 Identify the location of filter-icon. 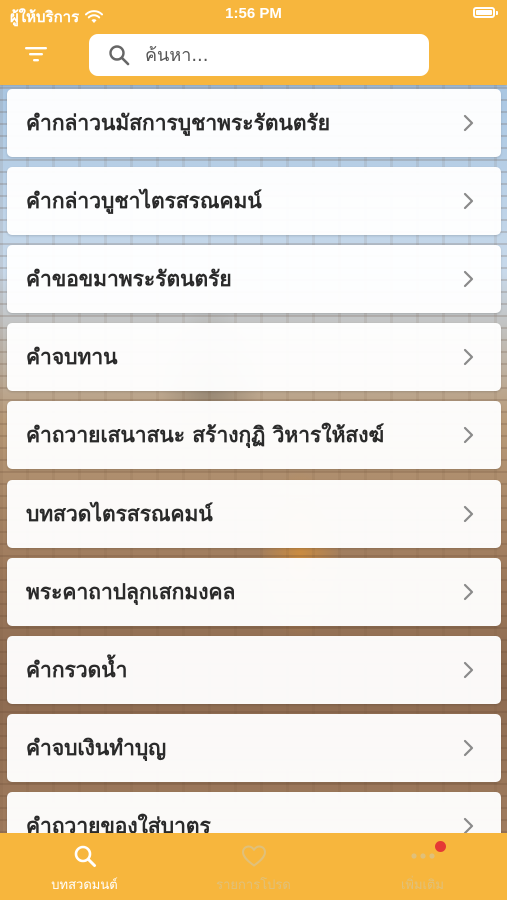
(36, 54).